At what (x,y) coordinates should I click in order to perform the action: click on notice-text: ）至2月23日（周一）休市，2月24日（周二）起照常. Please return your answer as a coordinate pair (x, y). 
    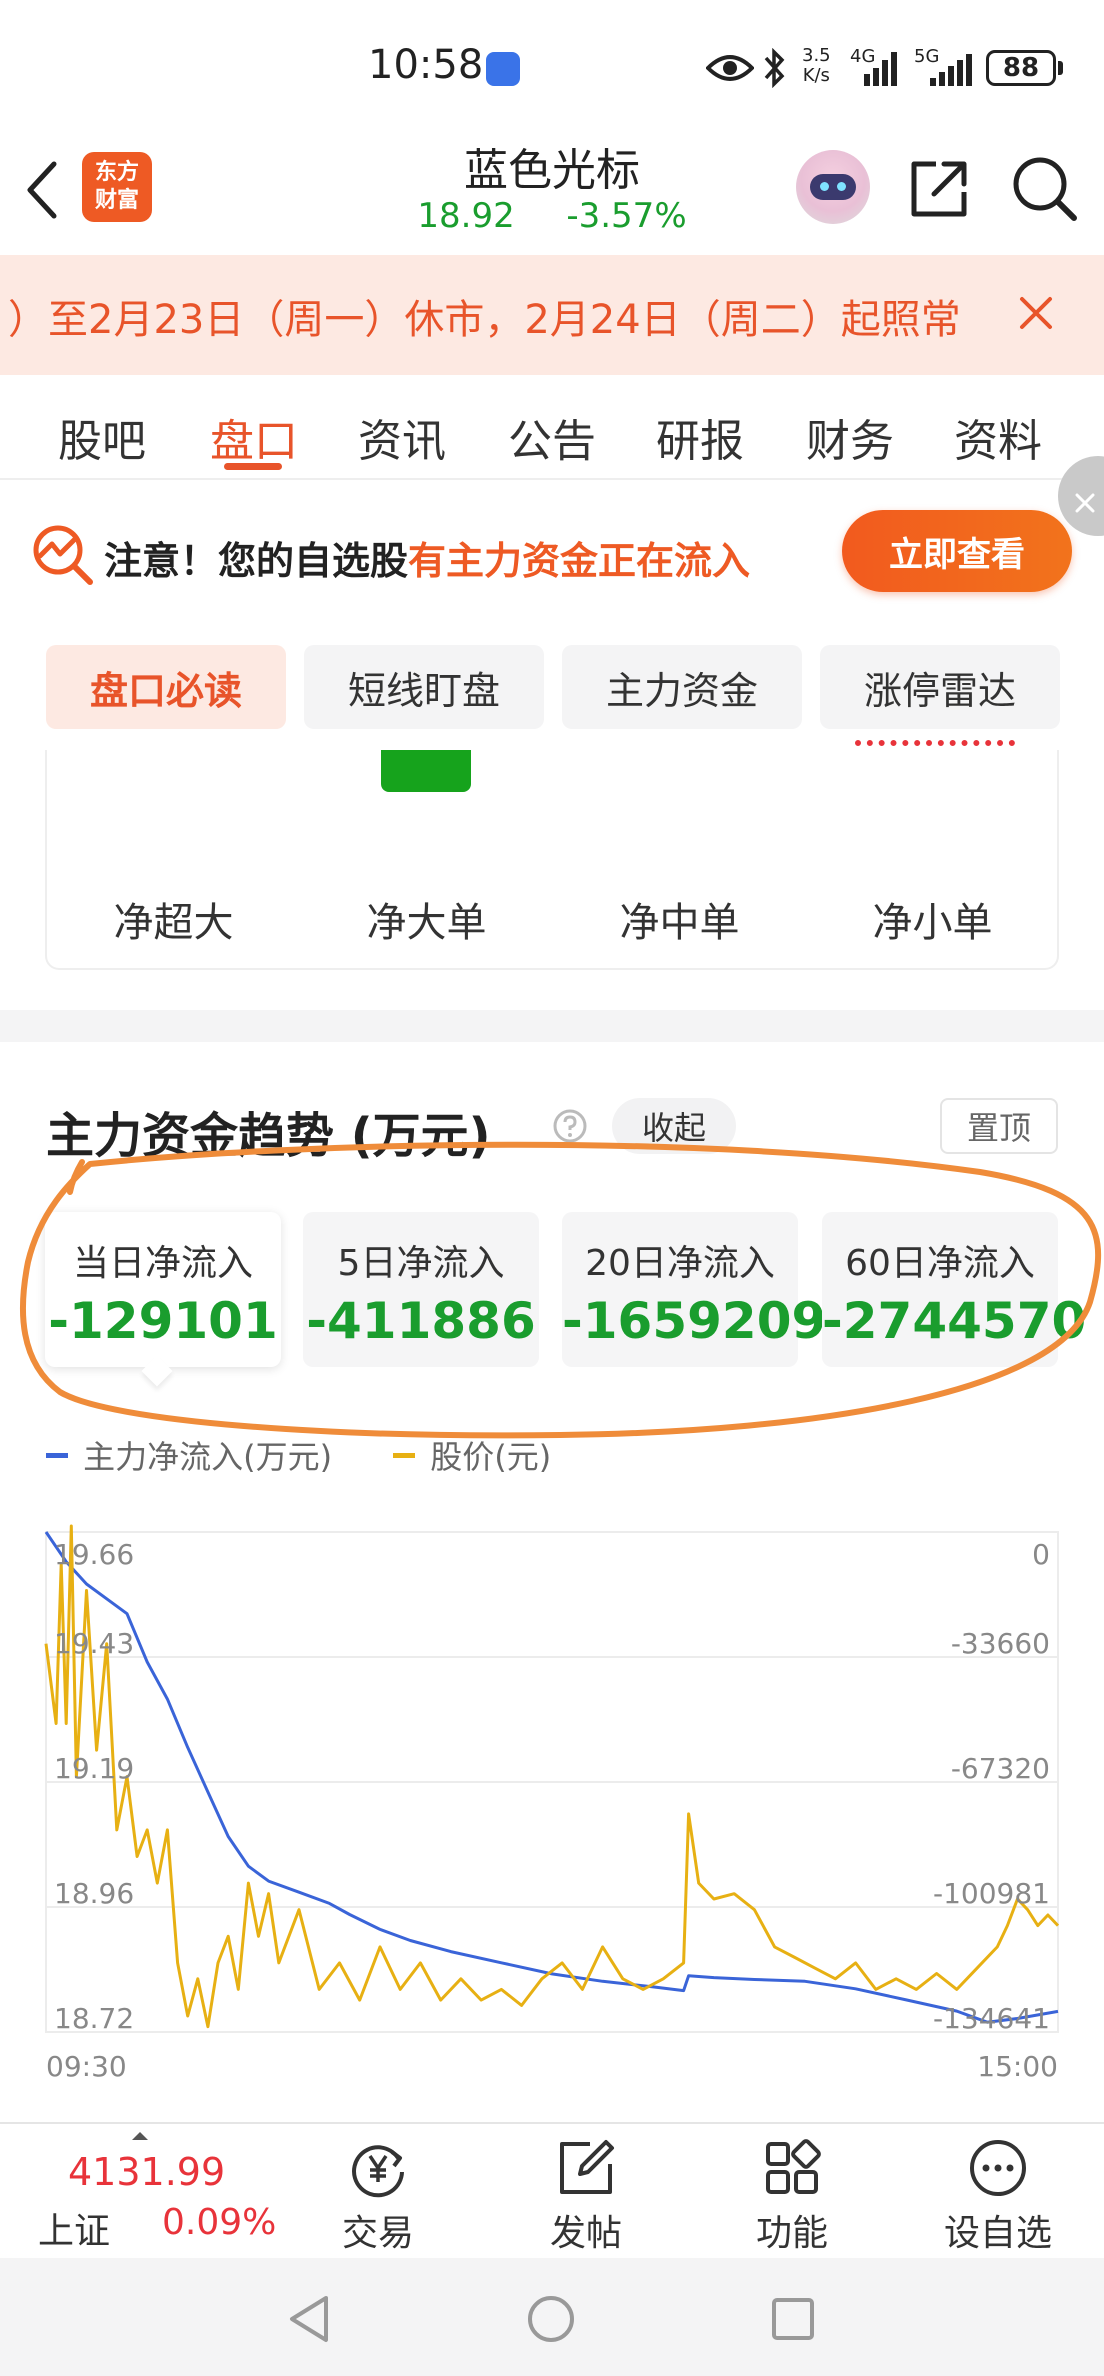
    Looking at the image, I should click on (484, 320).